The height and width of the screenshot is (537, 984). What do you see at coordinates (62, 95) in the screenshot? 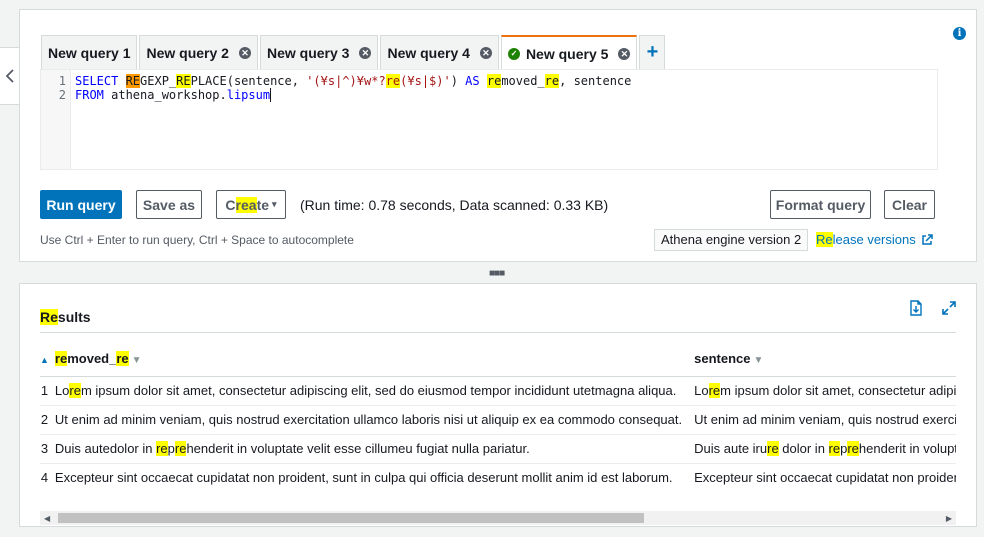
I see `line-number: 2` at bounding box center [62, 95].